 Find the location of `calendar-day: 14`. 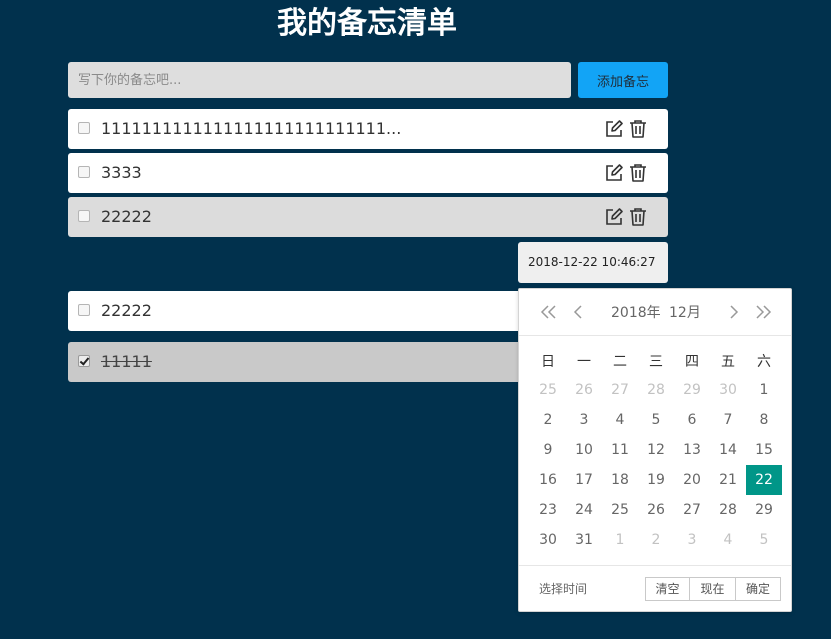

calendar-day: 14 is located at coordinates (728, 450).